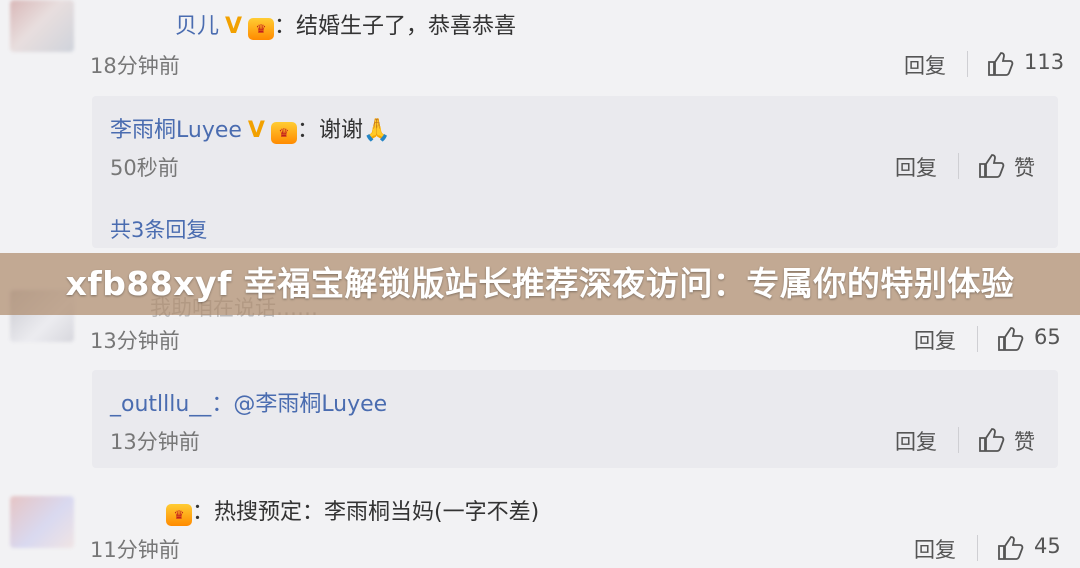  Describe the element at coordinates (144, 168) in the screenshot. I see `reply-time: 50秒前` at that location.